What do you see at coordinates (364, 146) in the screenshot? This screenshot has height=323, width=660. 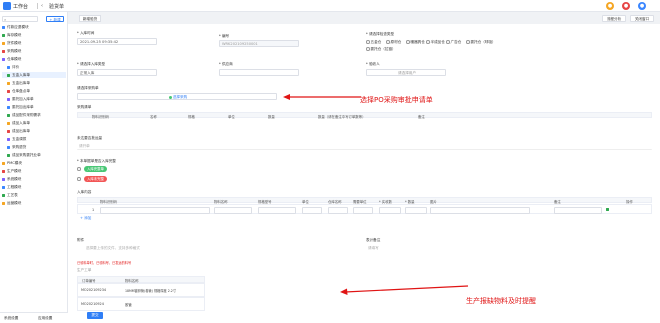 I see `not-inspect-input: 请开单` at bounding box center [364, 146].